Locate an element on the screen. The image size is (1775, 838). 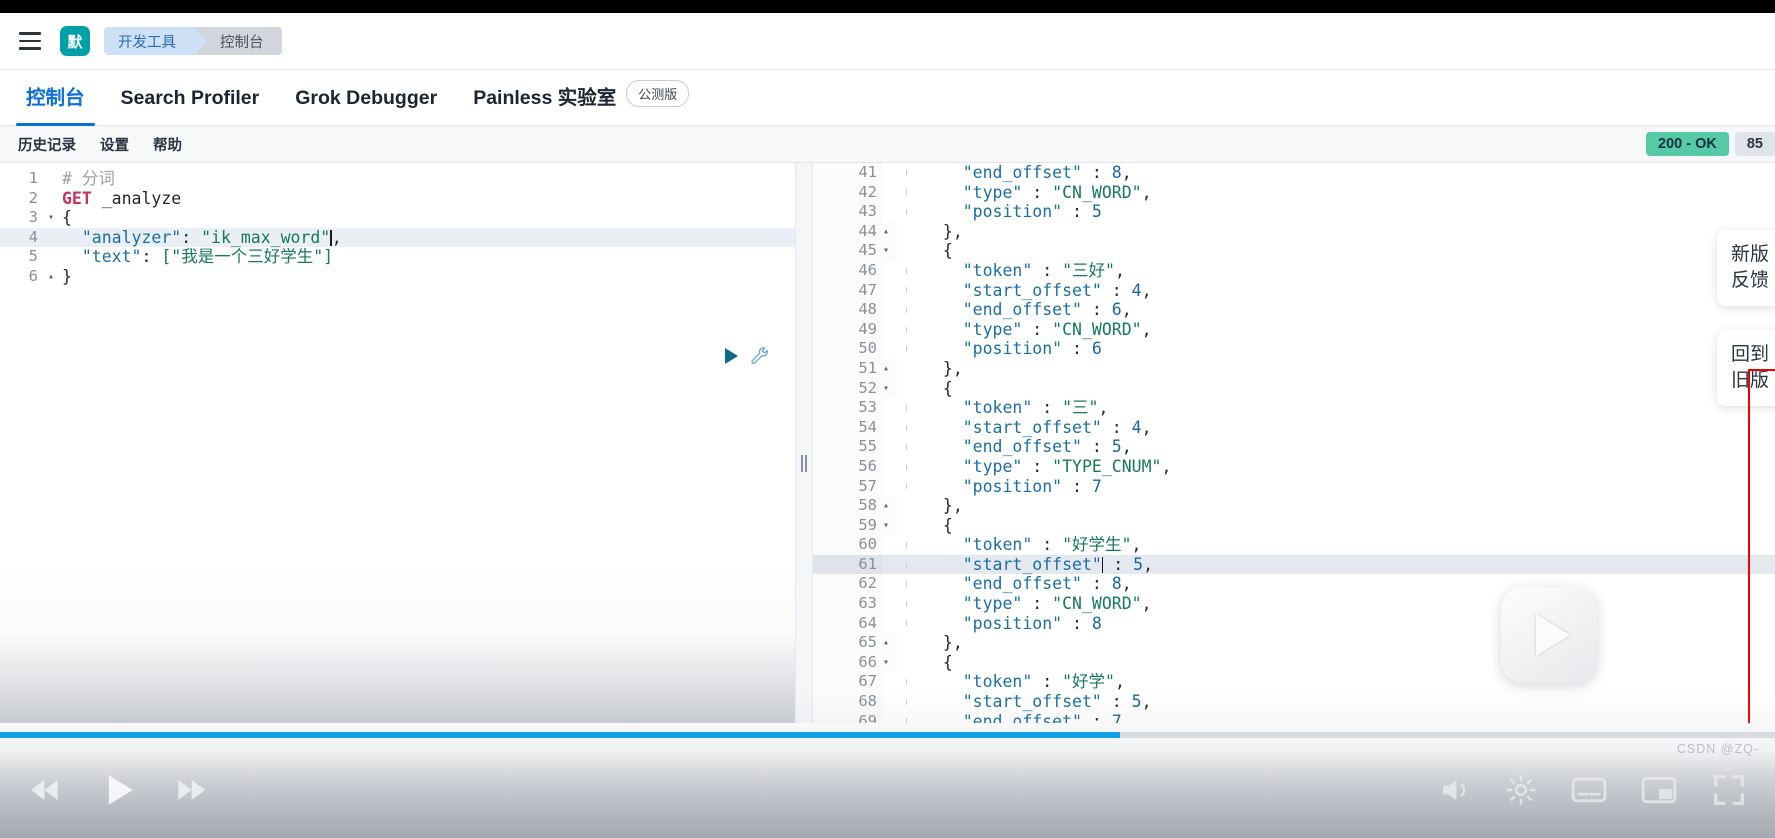
json-value: "CN_WORD" is located at coordinates (1097, 329).